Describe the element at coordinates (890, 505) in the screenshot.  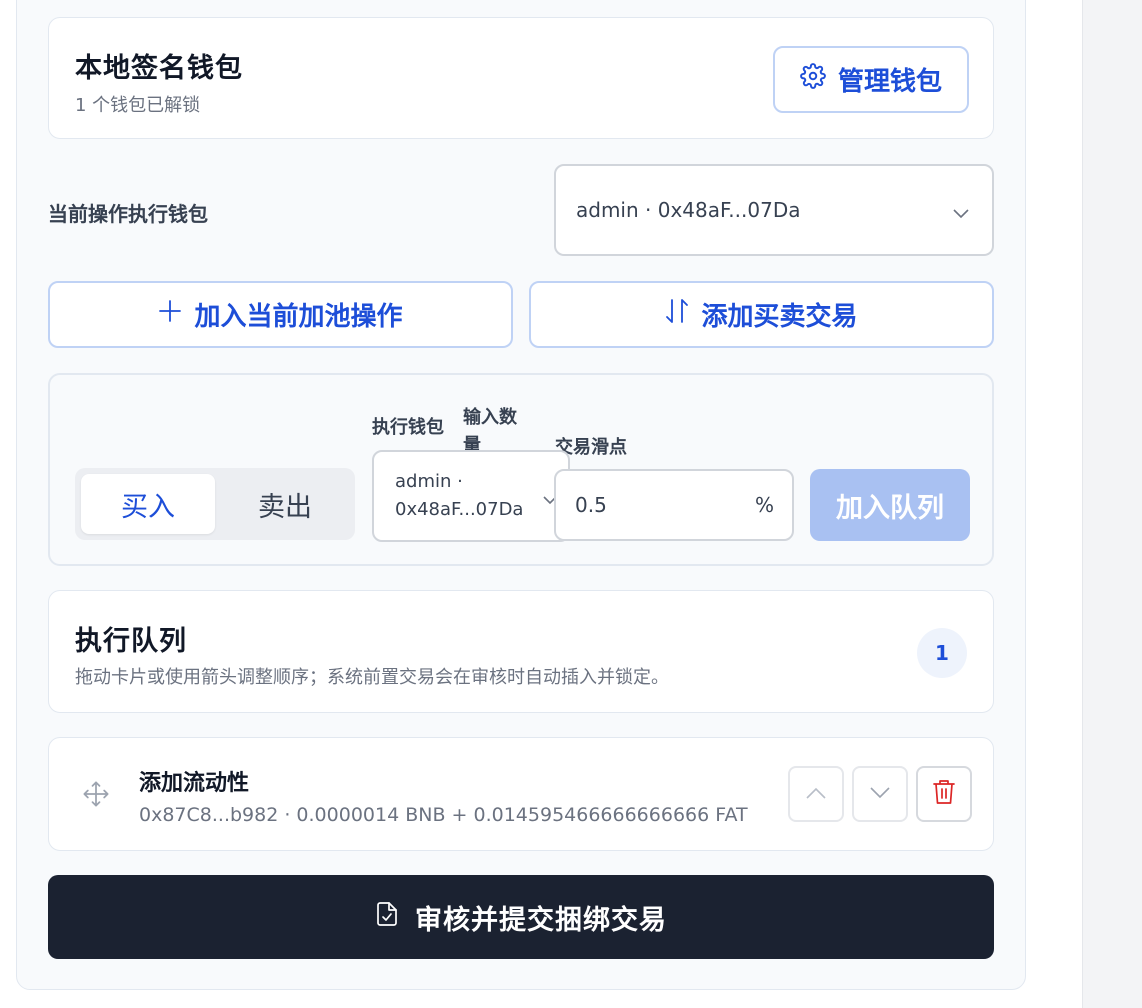
I see `add-to-queue-button: 加入队列` at that location.